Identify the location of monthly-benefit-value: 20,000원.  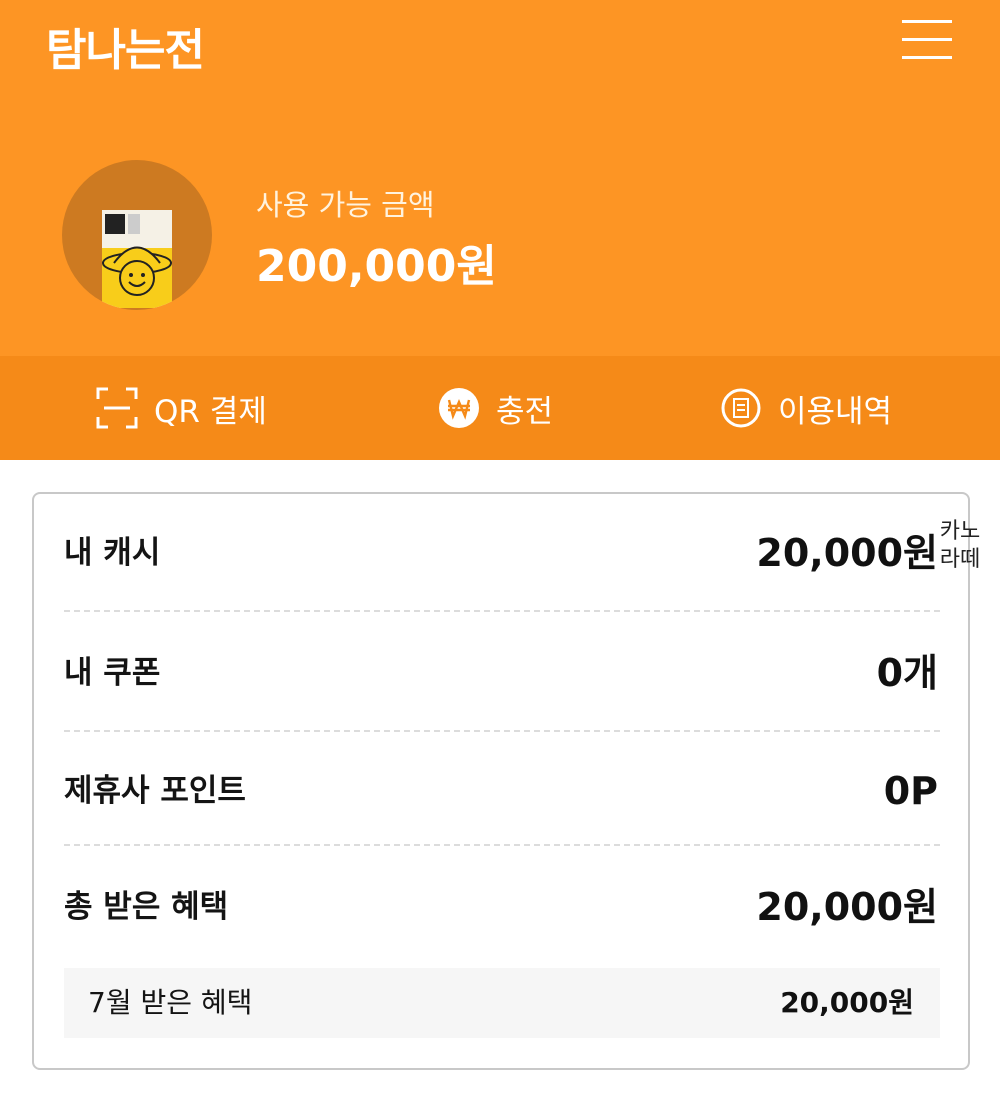
(847, 1002).